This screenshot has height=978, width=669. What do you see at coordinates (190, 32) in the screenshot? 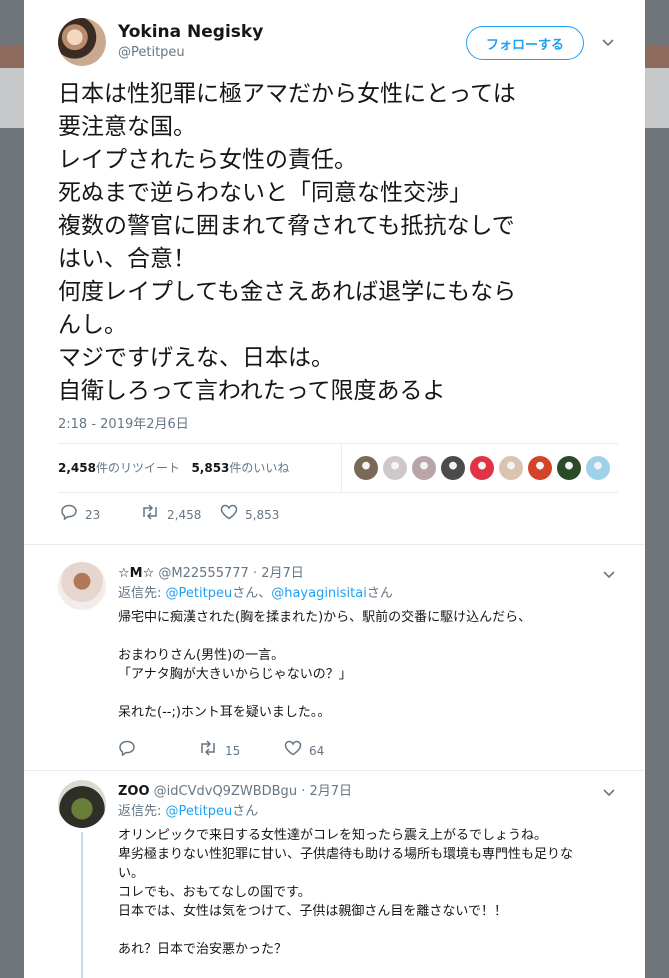
I see `author-name: Yokina Negisky` at bounding box center [190, 32].